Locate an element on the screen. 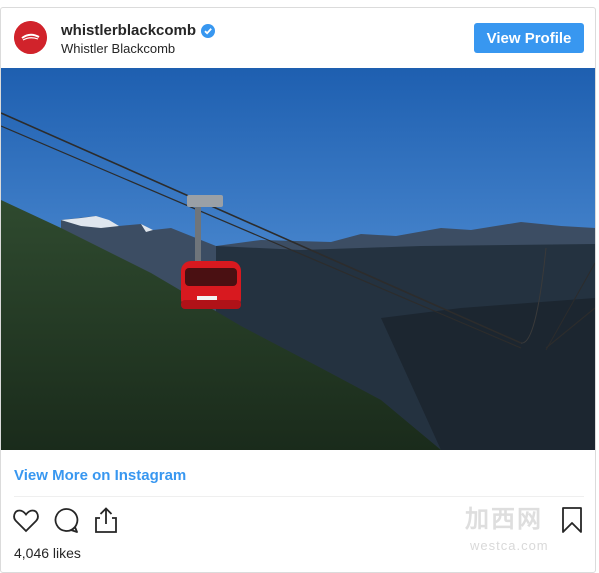 The height and width of the screenshot is (573, 599). bookmark-icon is located at coordinates (572, 520).